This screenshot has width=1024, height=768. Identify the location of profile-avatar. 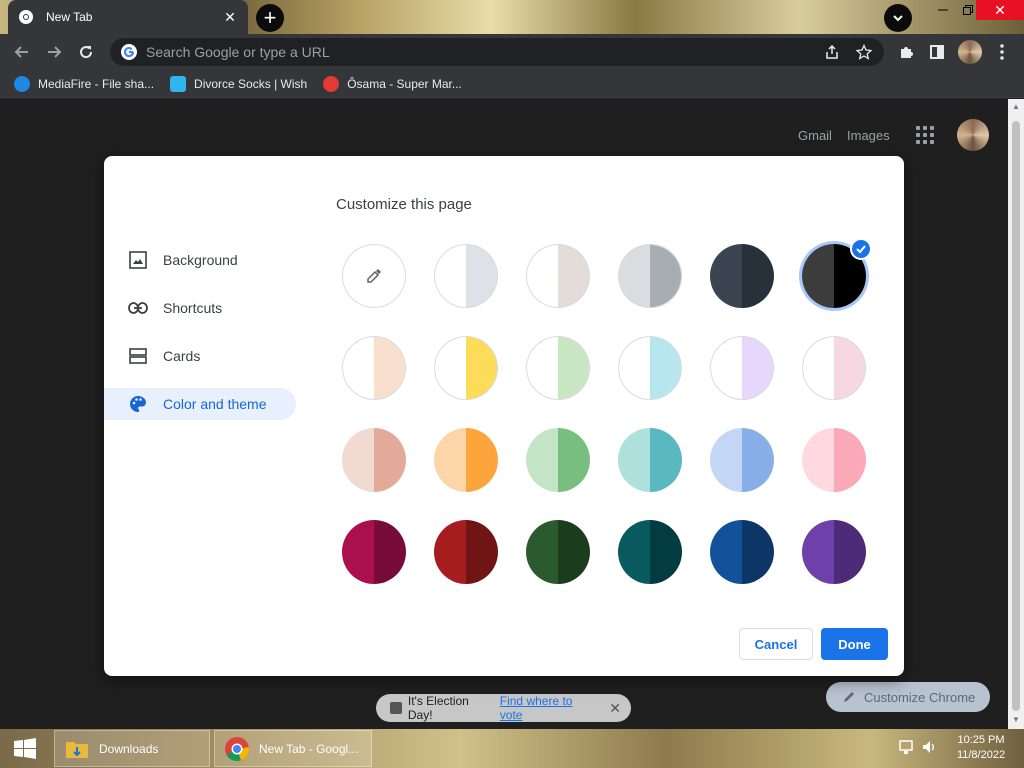
(970, 52).